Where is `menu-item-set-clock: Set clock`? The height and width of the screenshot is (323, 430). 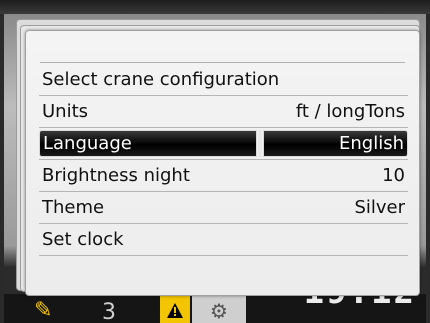
menu-item-set-clock: Set clock is located at coordinates (223, 240).